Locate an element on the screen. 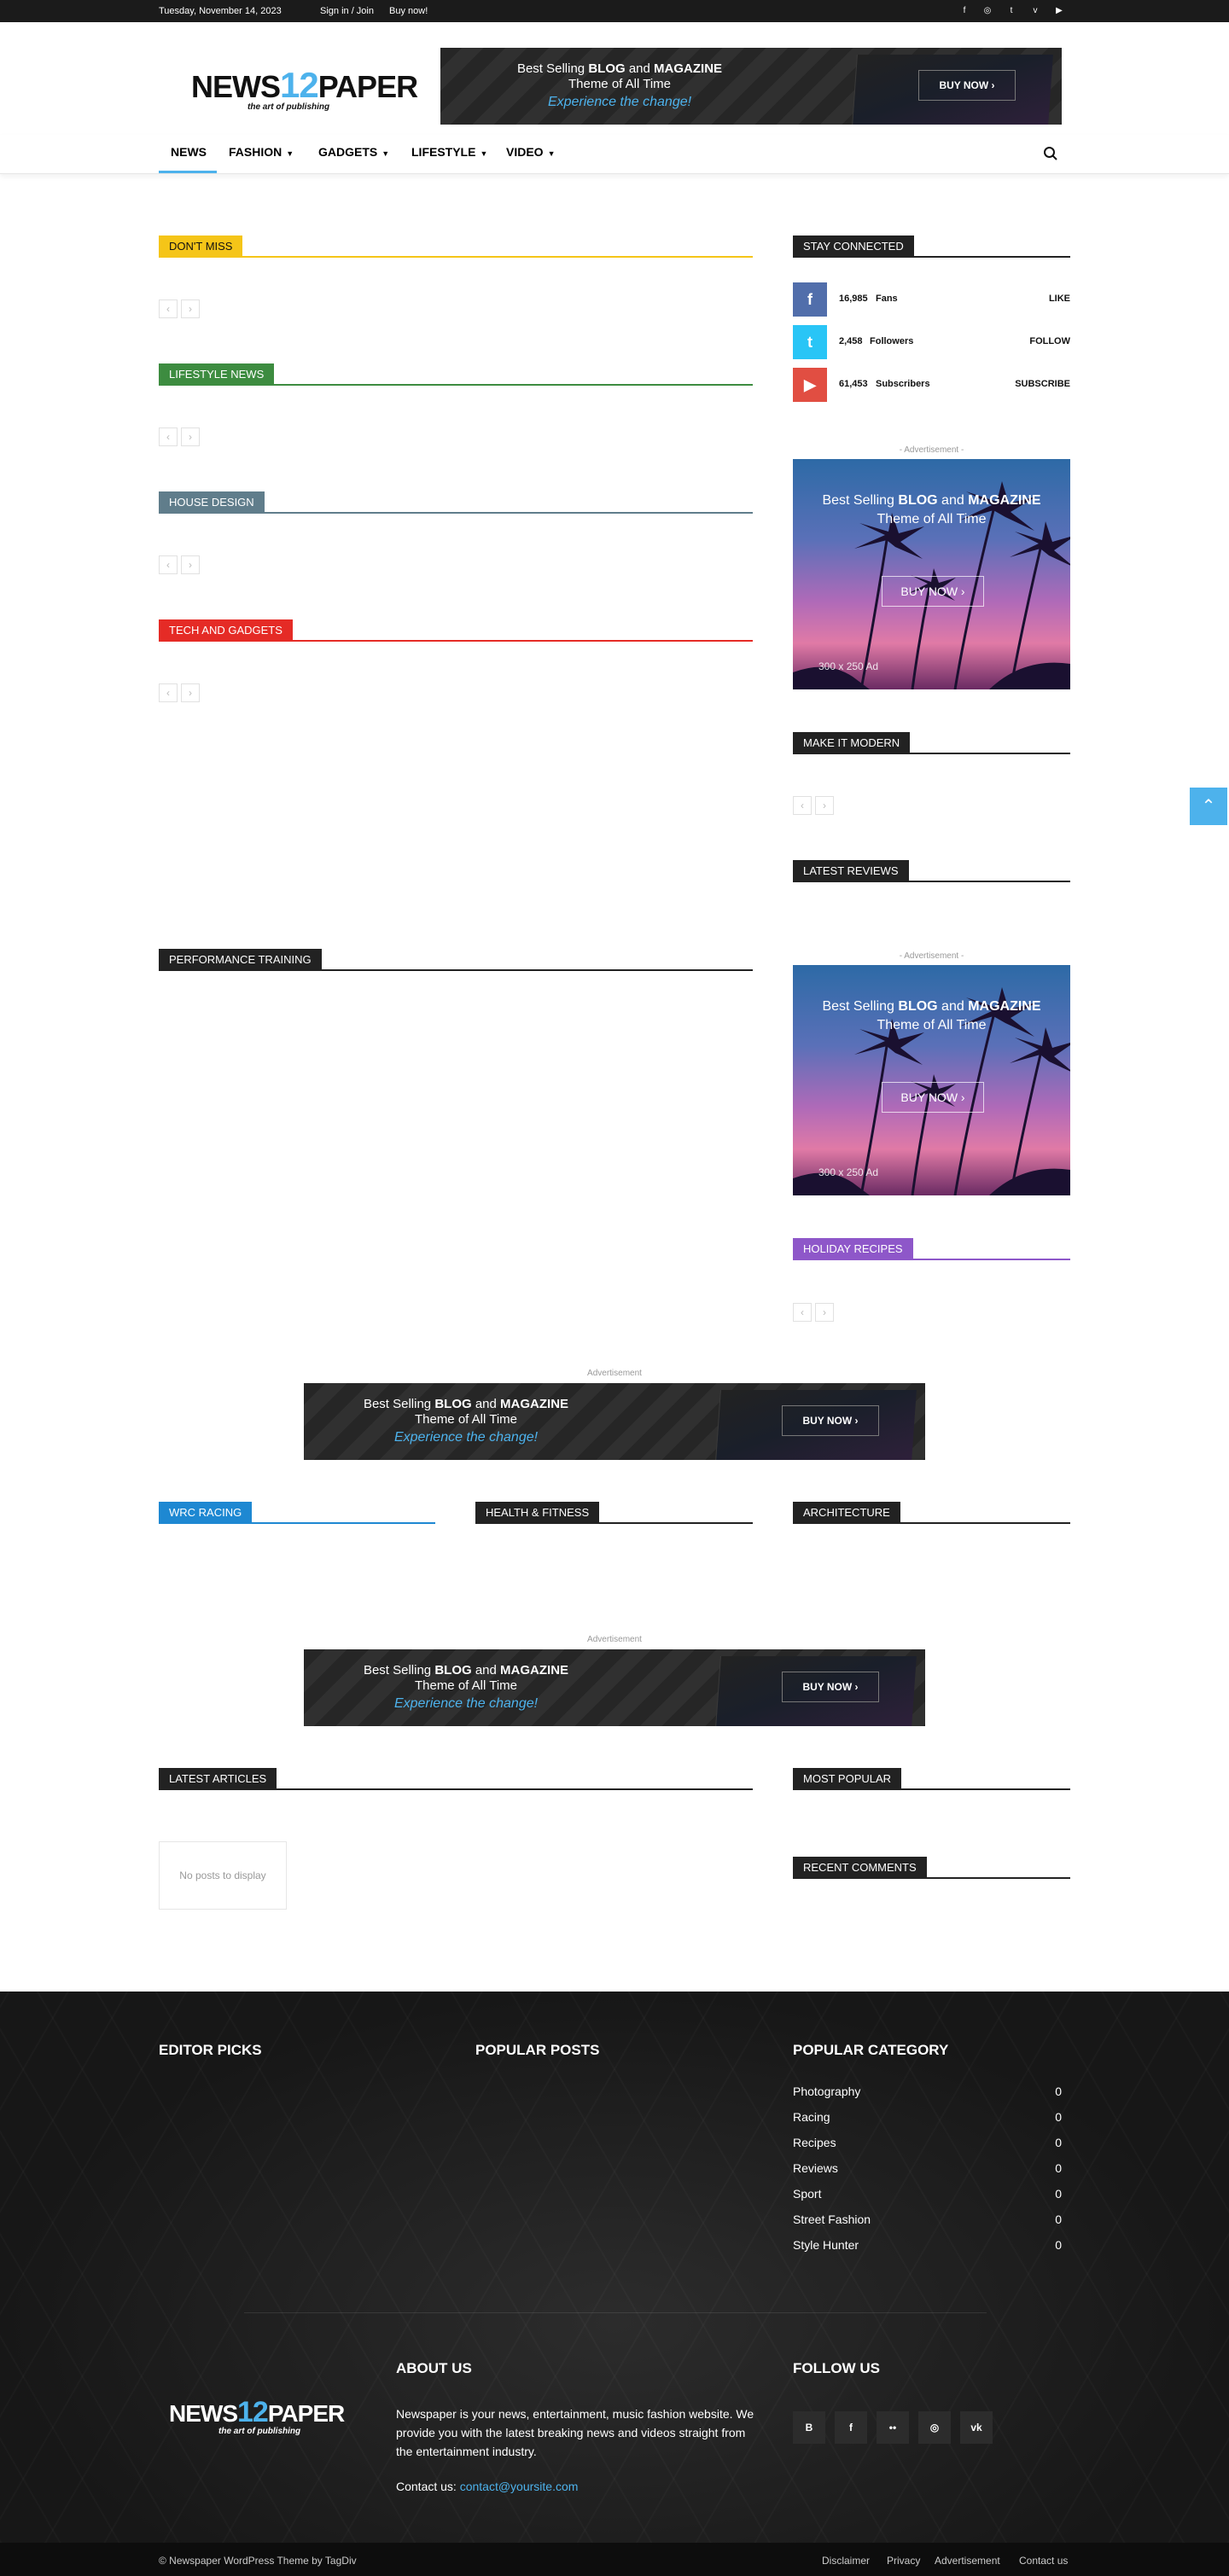 This screenshot has height=2576, width=1229. block-title: LATEST REVIEWS is located at coordinates (851, 871).